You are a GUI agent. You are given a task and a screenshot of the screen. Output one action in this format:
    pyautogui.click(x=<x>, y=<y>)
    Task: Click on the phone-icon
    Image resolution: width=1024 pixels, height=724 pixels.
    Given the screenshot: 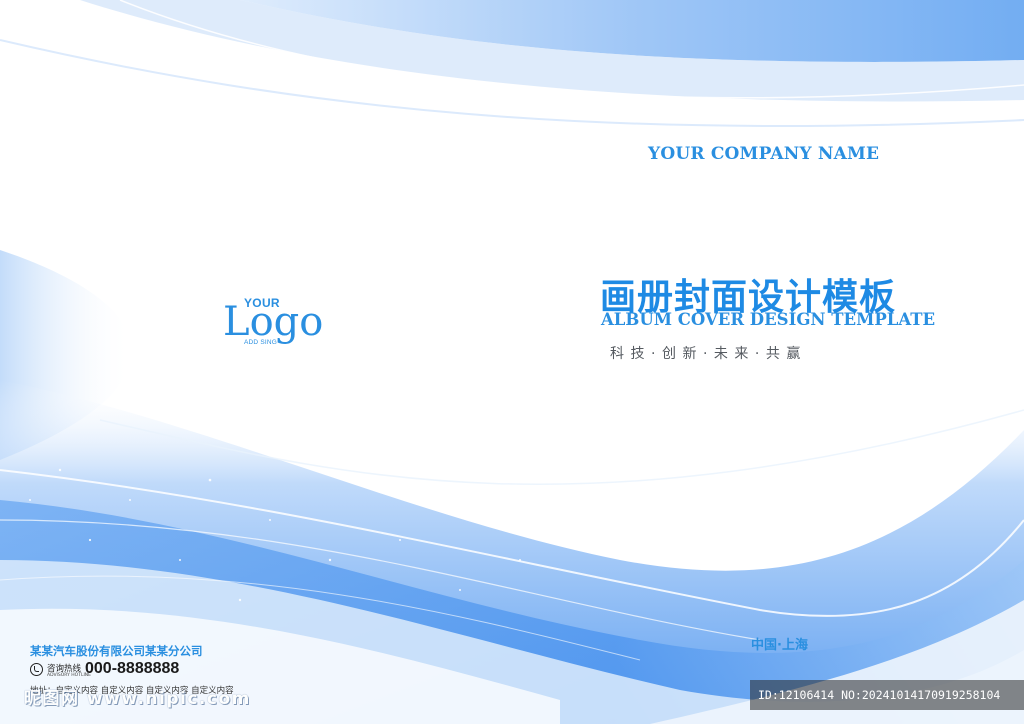 What is the action you would take?
    pyautogui.click(x=36, y=669)
    